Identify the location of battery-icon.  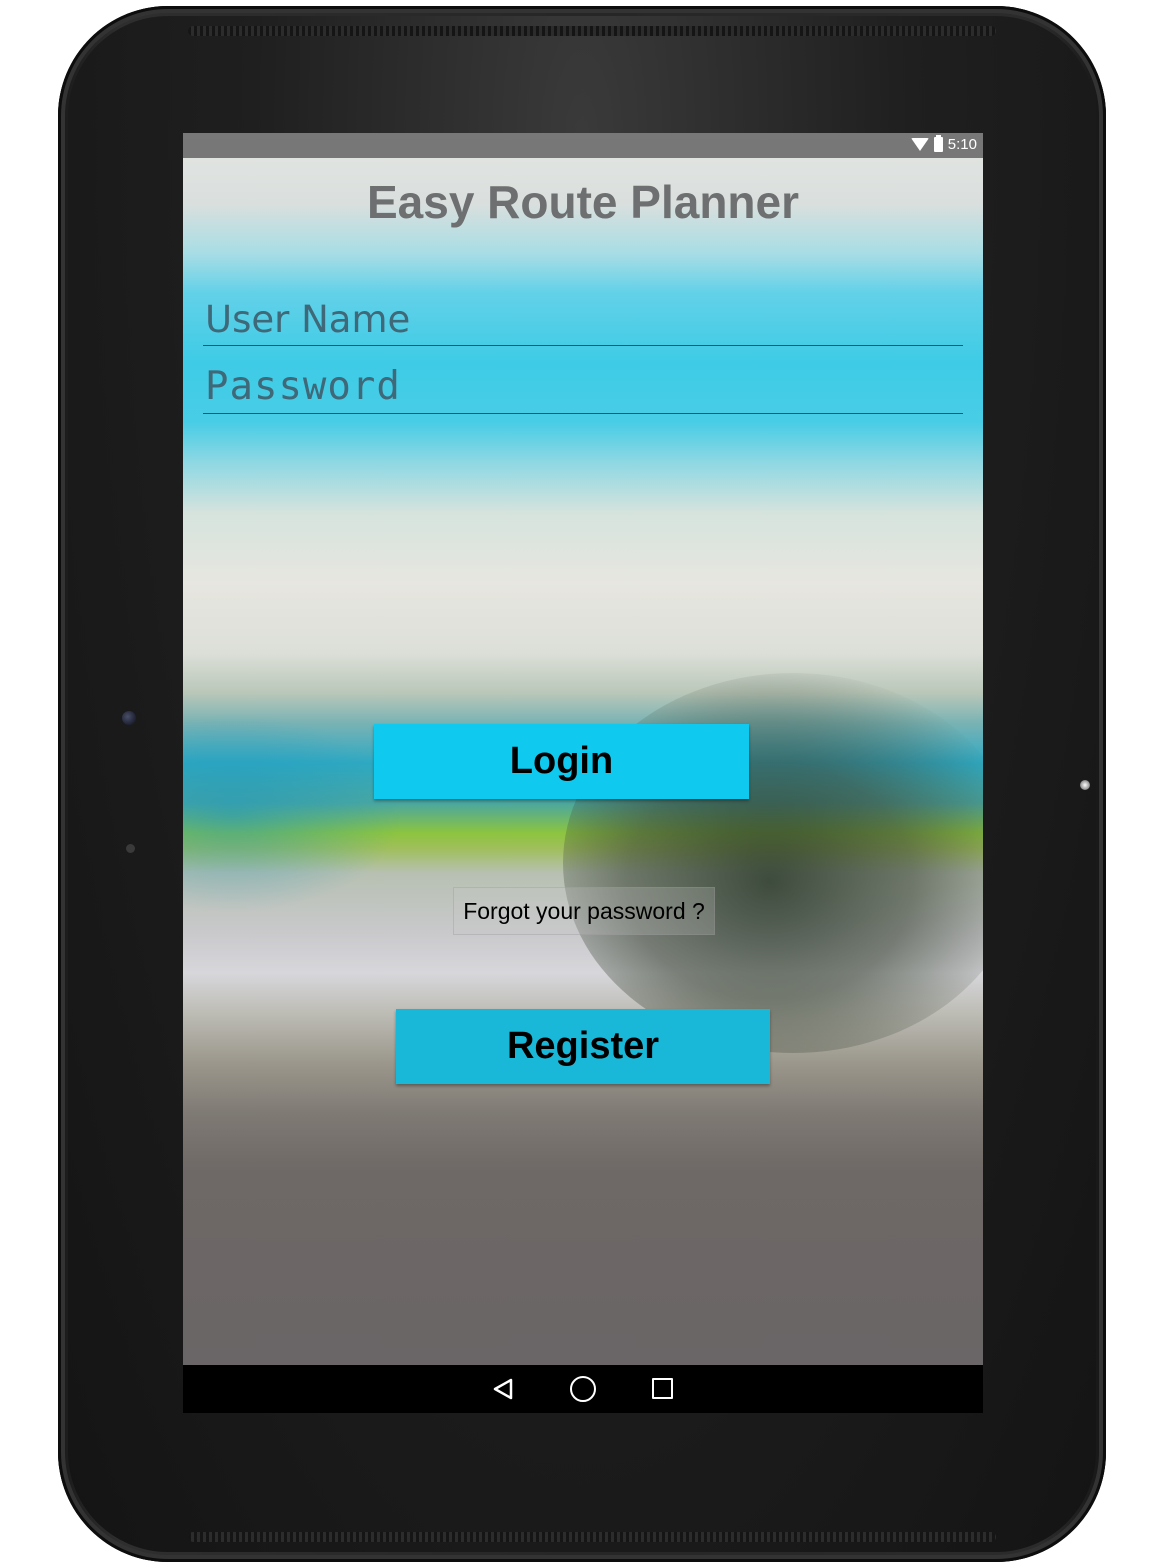
(938, 143).